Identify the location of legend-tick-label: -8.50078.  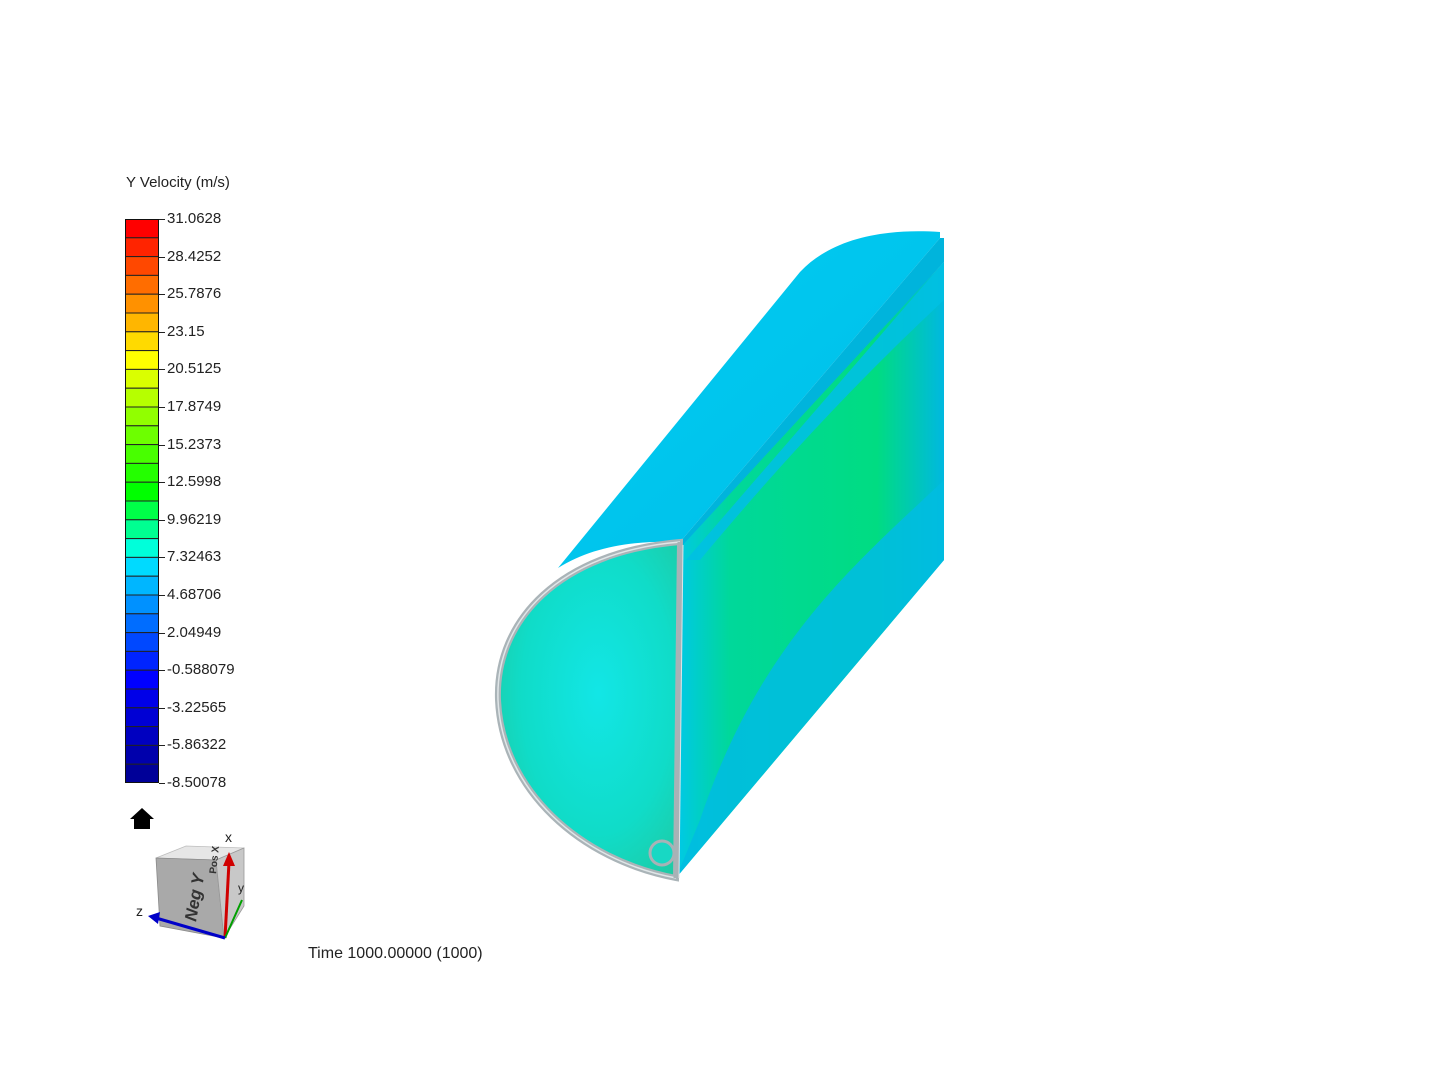
(197, 782).